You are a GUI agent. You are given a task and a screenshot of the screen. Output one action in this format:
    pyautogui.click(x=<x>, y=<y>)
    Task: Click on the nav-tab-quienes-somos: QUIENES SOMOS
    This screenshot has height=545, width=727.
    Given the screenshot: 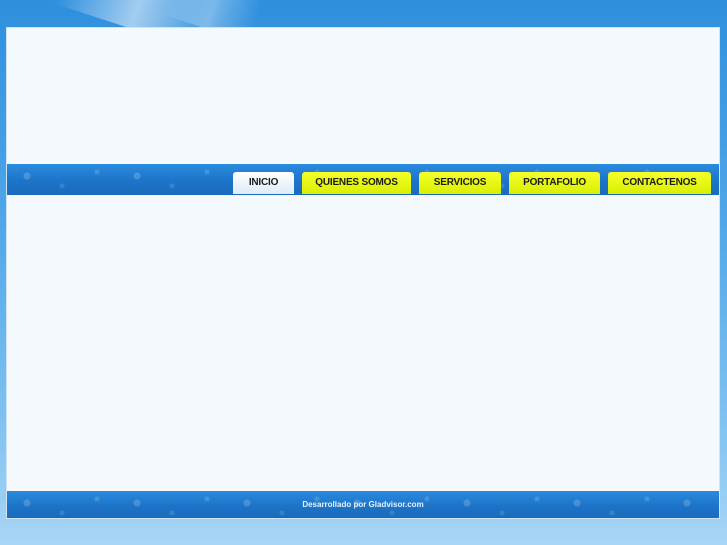 What is the action you would take?
    pyautogui.click(x=356, y=183)
    